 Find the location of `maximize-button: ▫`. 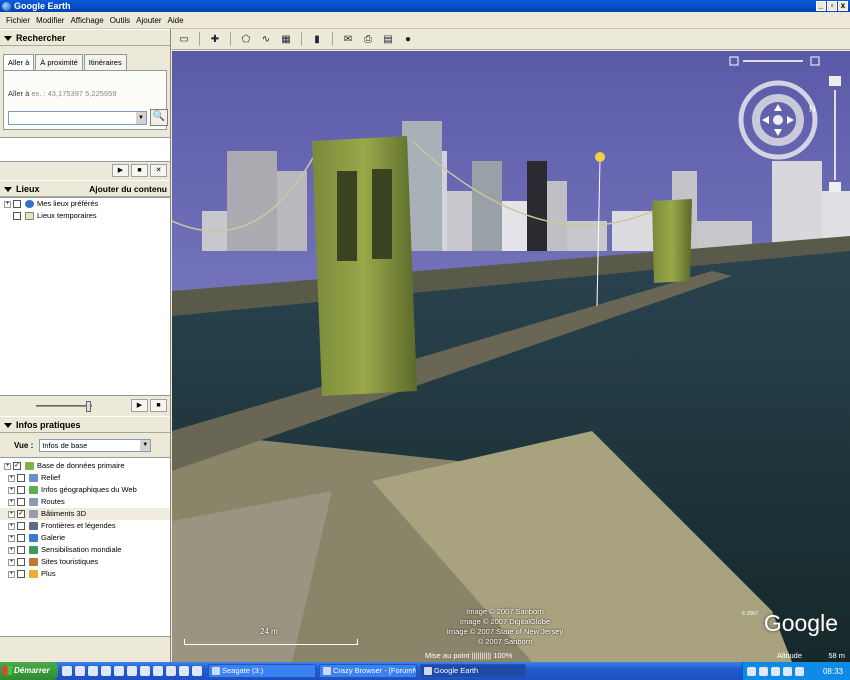

maximize-button: ▫ is located at coordinates (832, 6).